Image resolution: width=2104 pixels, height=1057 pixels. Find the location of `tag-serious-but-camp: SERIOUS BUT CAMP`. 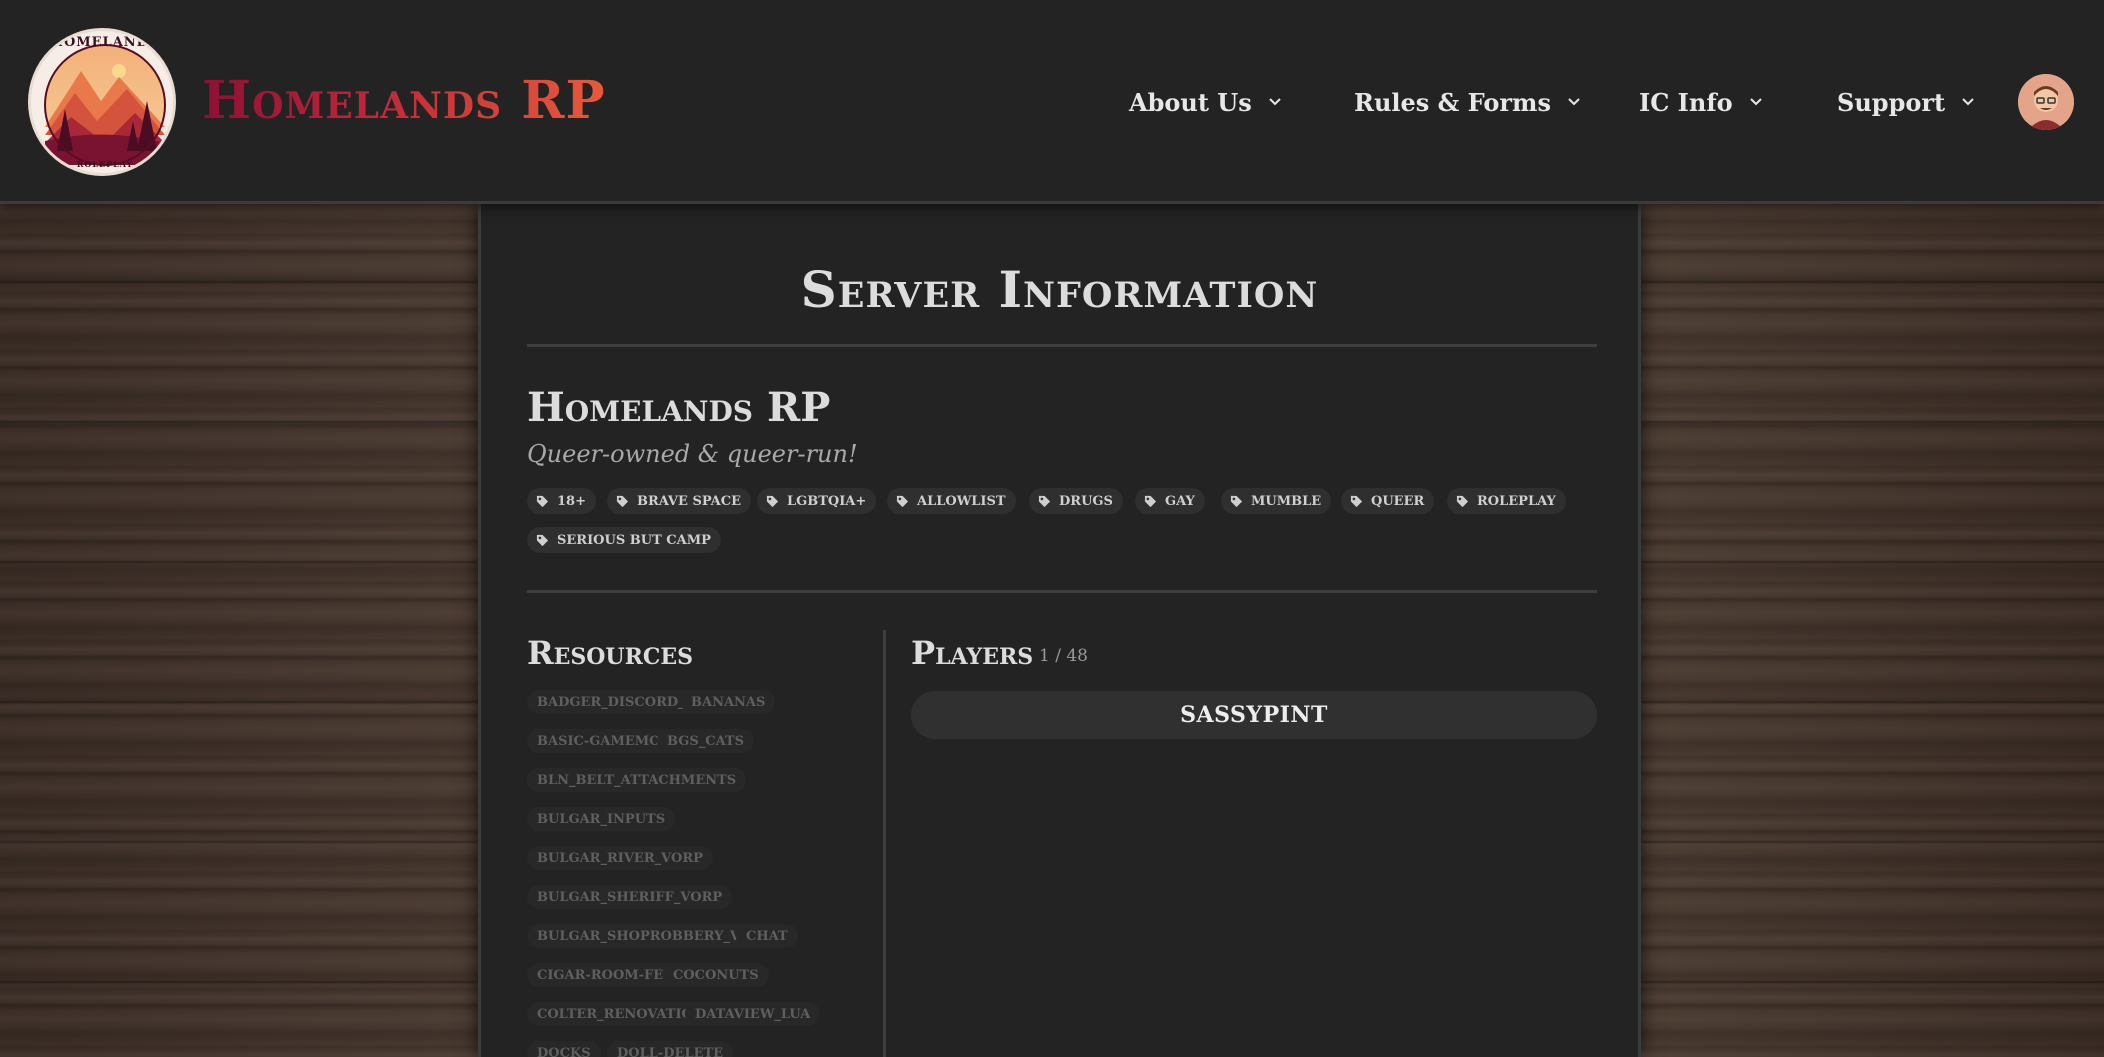

tag-serious-but-camp: SERIOUS BUT CAMP is located at coordinates (624, 540).